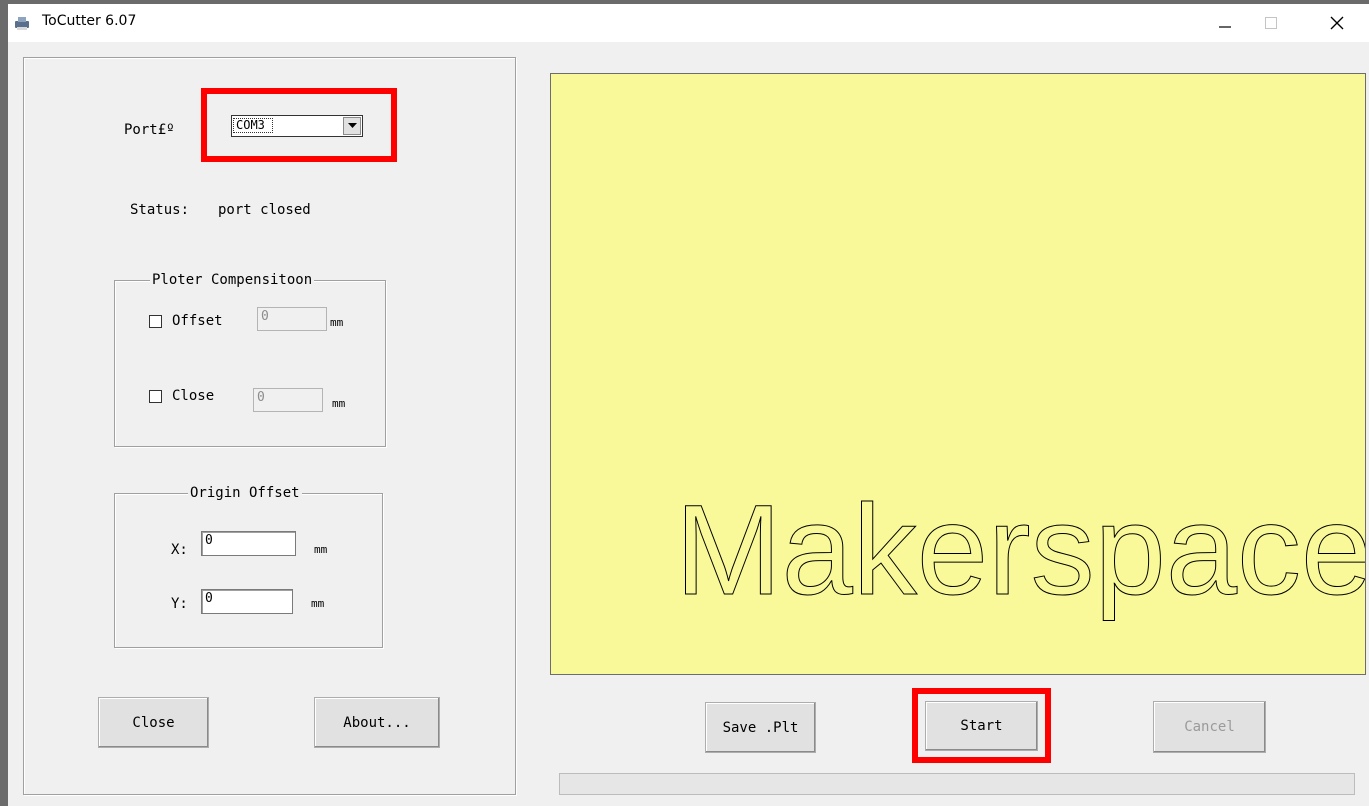 This screenshot has height=806, width=1369. What do you see at coordinates (22, 23) in the screenshot?
I see `app-icon` at bounding box center [22, 23].